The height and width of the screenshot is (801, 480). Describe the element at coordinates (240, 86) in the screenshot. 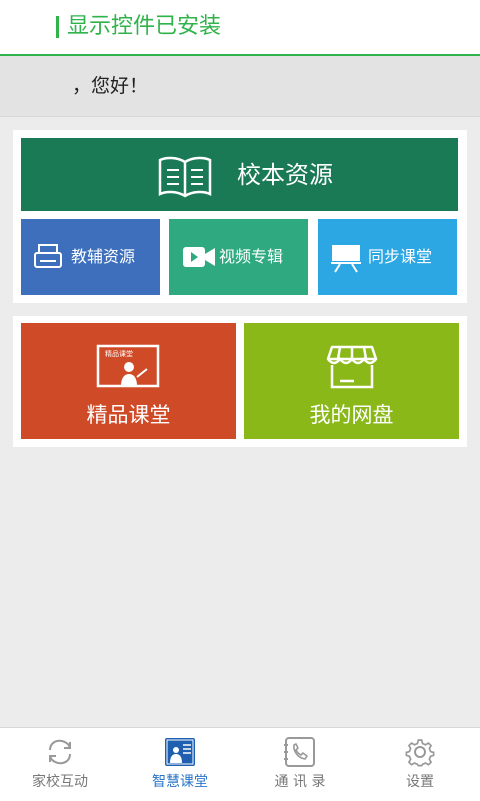

I see `greeting-bar: ，您好！` at that location.